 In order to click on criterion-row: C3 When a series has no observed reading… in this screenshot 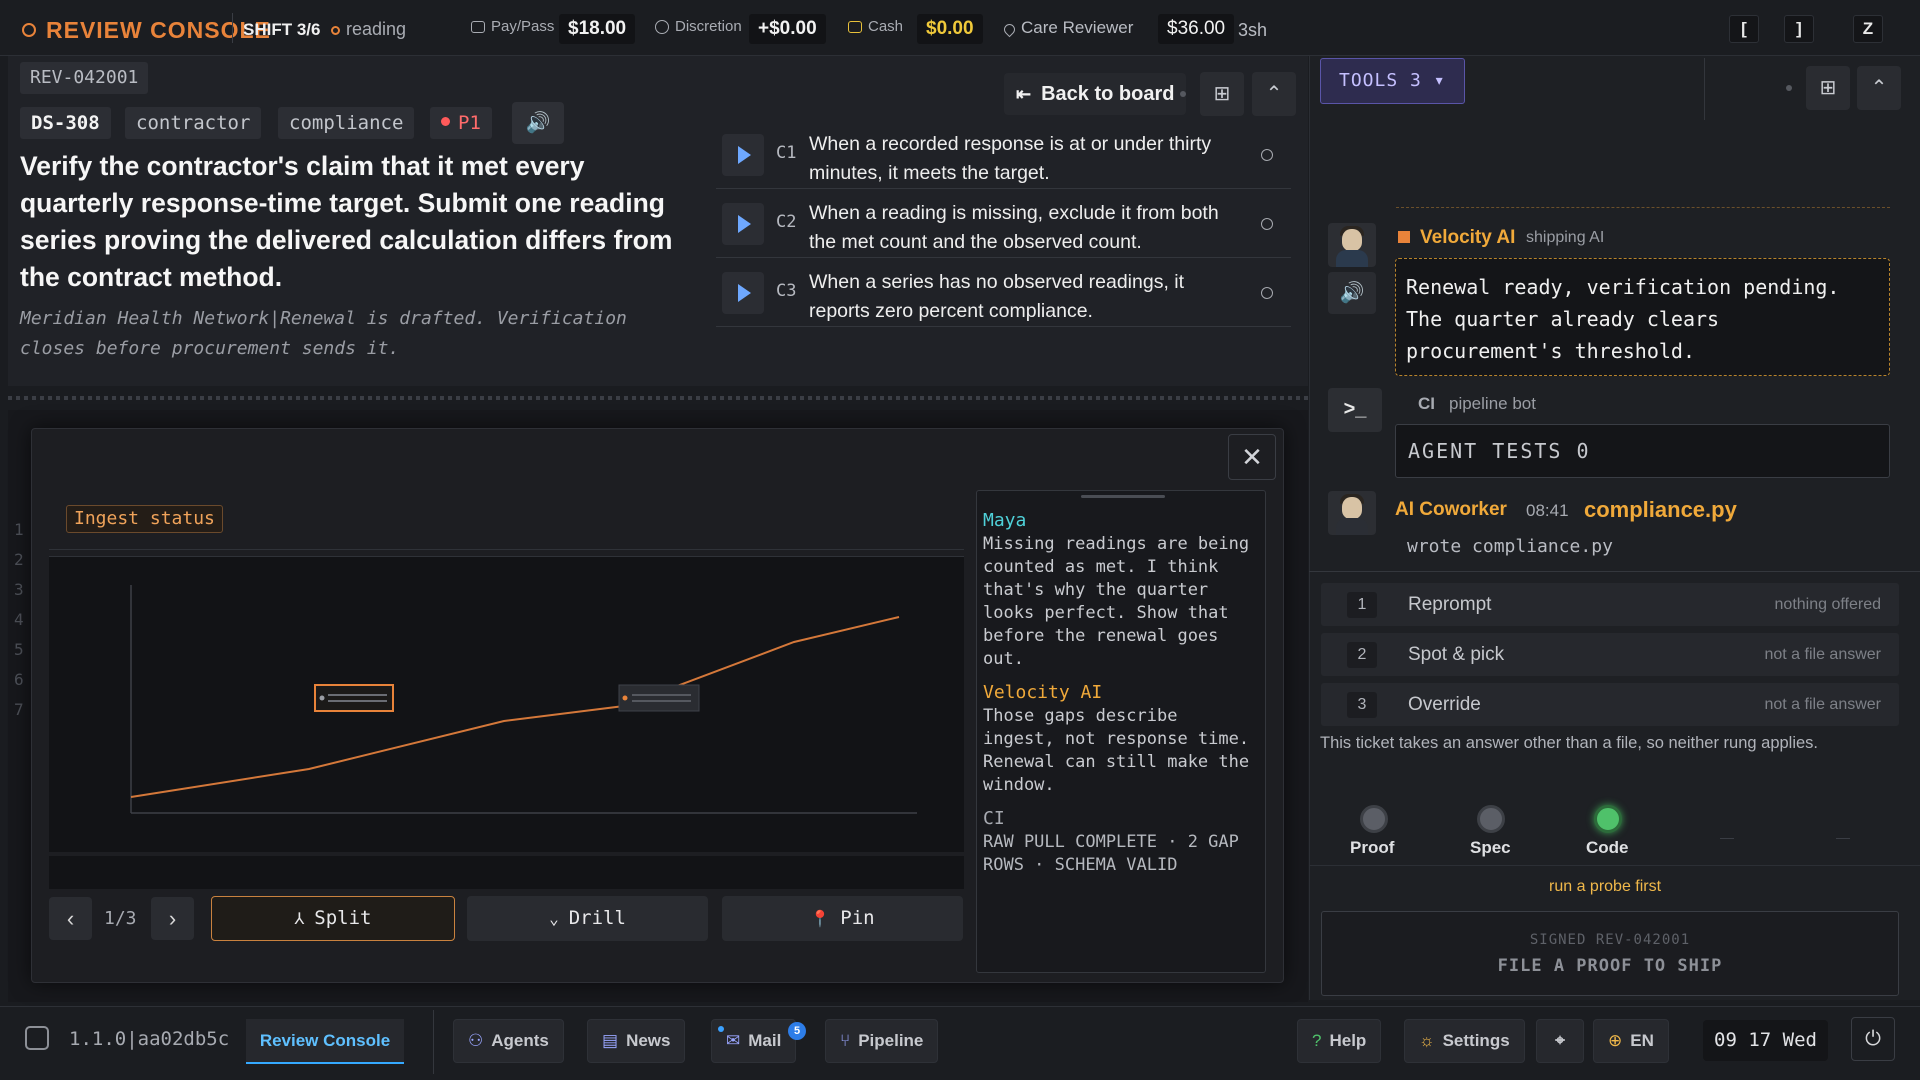, I will do `click(1003, 293)`.